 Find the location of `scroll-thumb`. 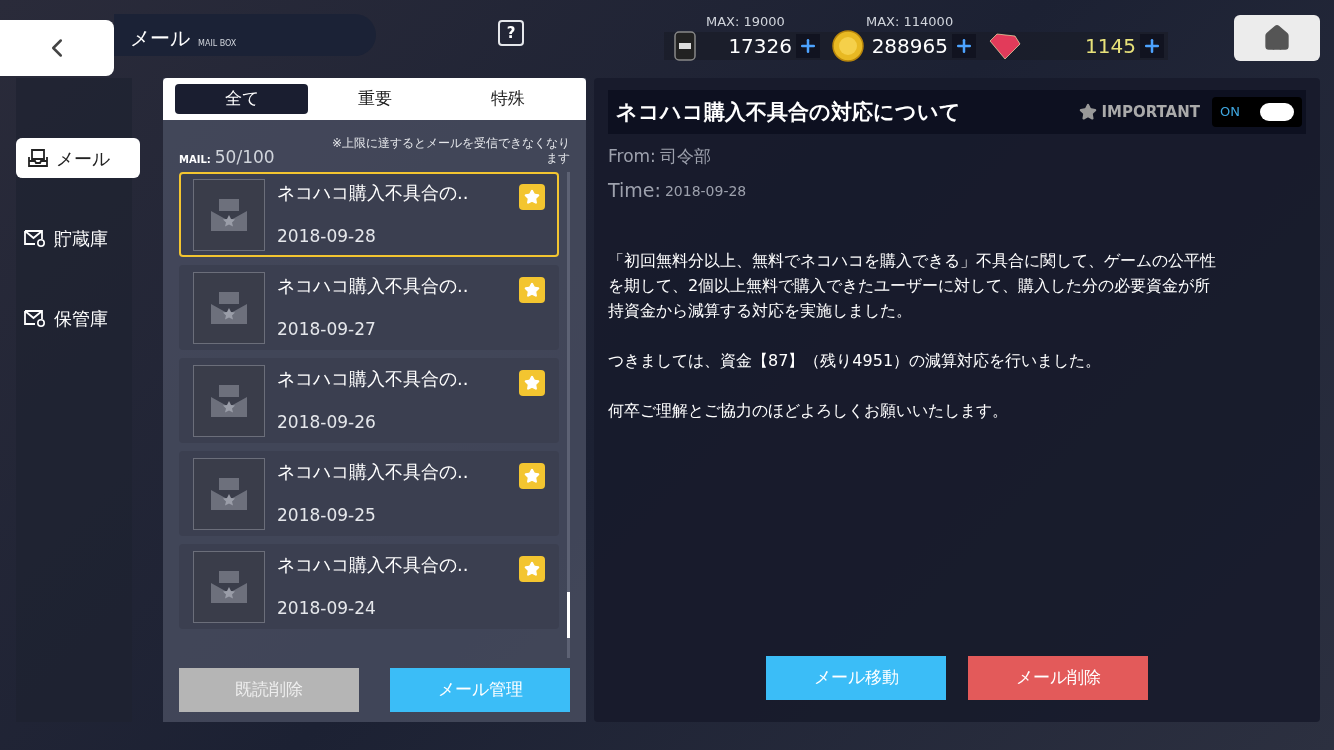

scroll-thumb is located at coordinates (568, 615).